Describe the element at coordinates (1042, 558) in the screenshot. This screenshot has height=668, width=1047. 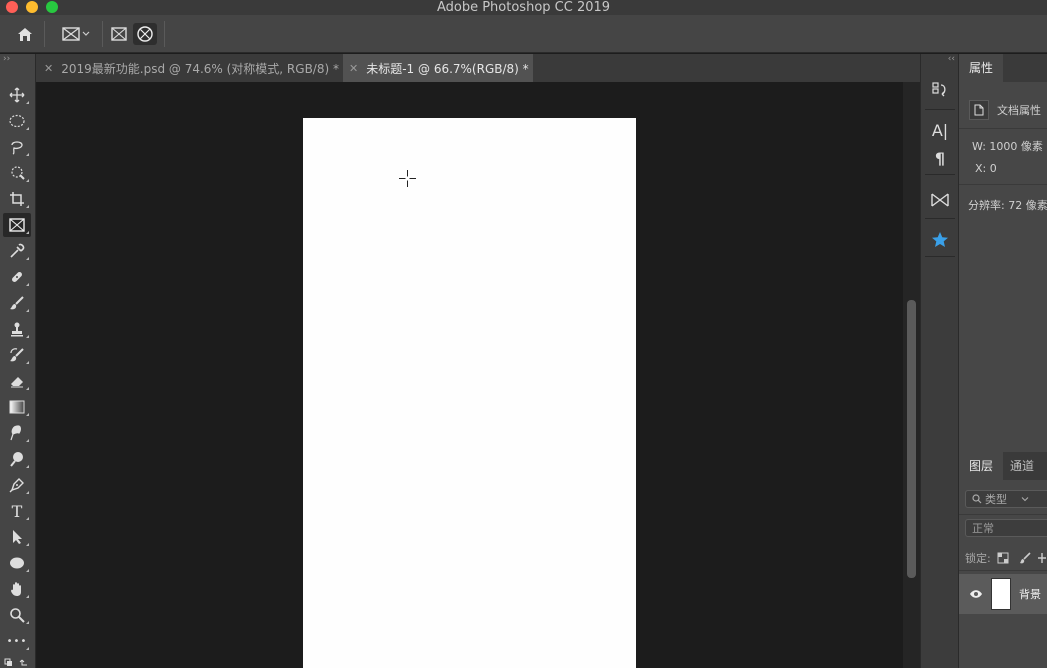
I see `lock-move-icon` at that location.